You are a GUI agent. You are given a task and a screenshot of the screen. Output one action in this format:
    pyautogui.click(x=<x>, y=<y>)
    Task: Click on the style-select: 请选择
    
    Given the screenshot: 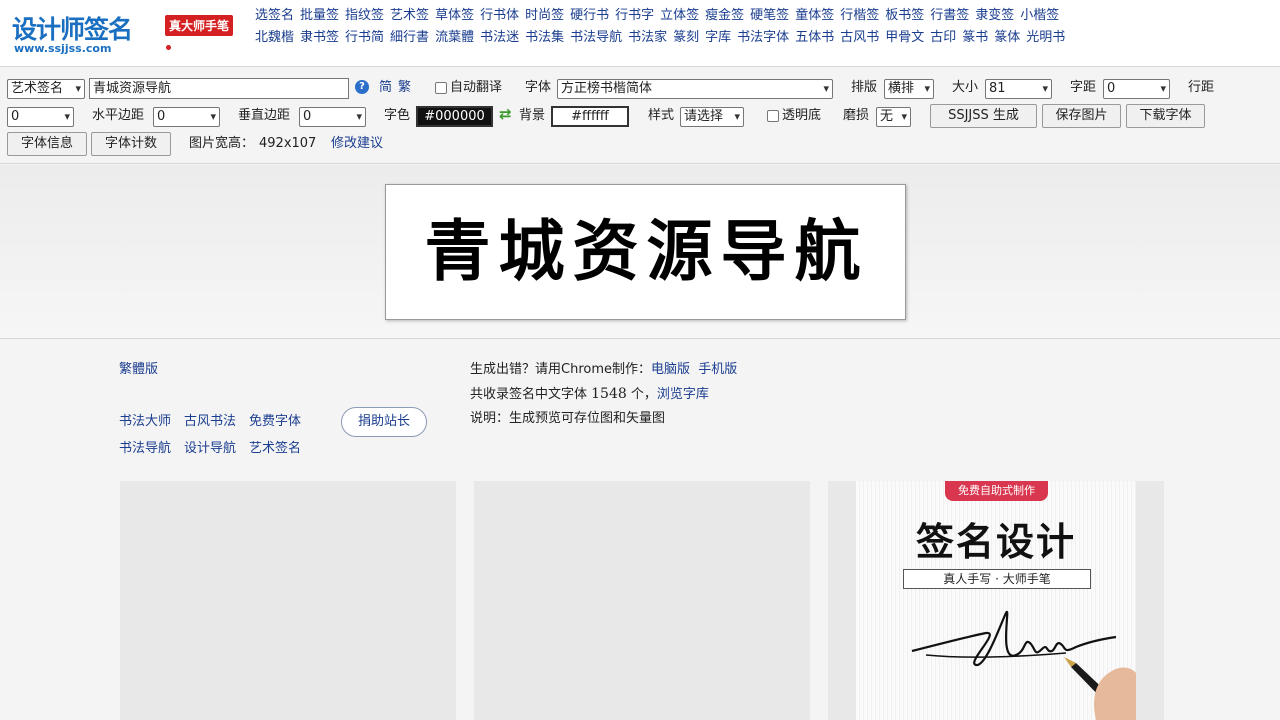 What is the action you would take?
    pyautogui.click(x=712, y=117)
    